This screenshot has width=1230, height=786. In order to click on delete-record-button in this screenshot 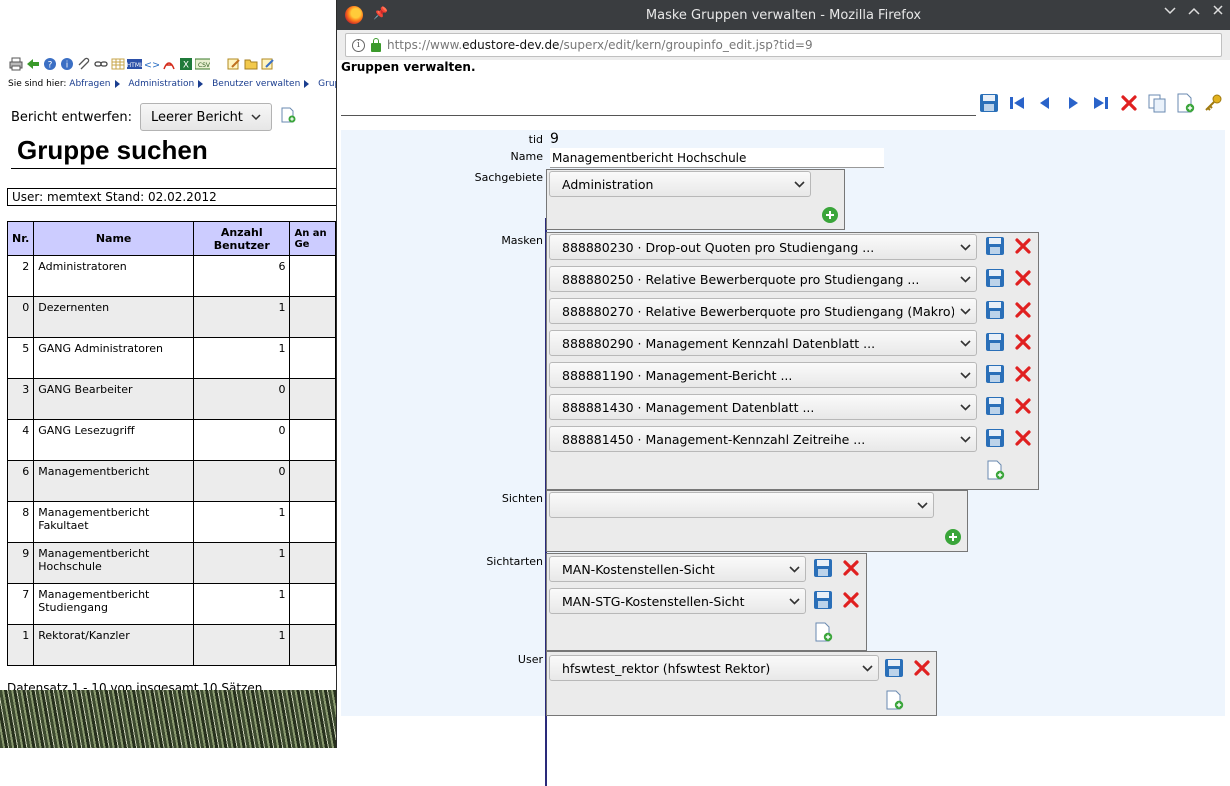, I will do `click(1129, 103)`.